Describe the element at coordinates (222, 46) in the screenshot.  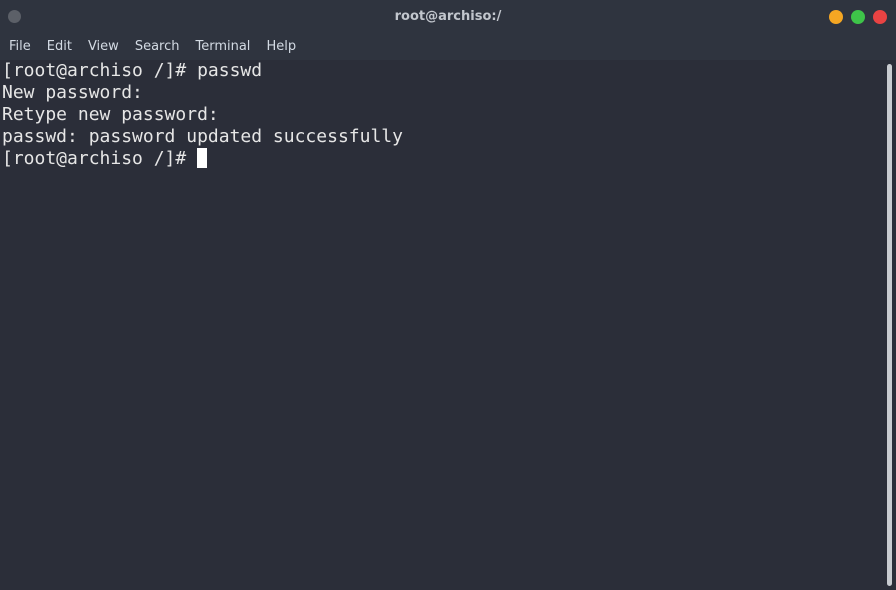
I see `menu-terminal: Terminal` at that location.